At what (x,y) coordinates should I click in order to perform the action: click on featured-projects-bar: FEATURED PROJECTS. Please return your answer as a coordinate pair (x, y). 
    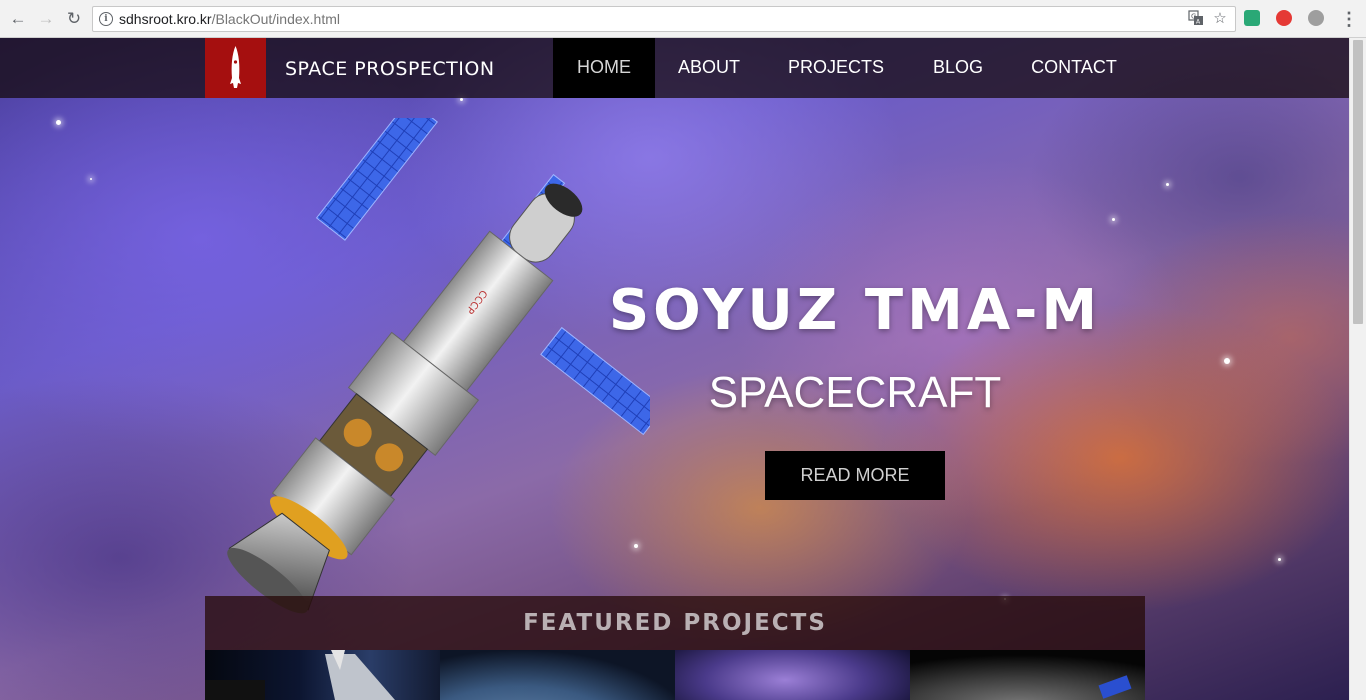
    Looking at the image, I should click on (675, 623).